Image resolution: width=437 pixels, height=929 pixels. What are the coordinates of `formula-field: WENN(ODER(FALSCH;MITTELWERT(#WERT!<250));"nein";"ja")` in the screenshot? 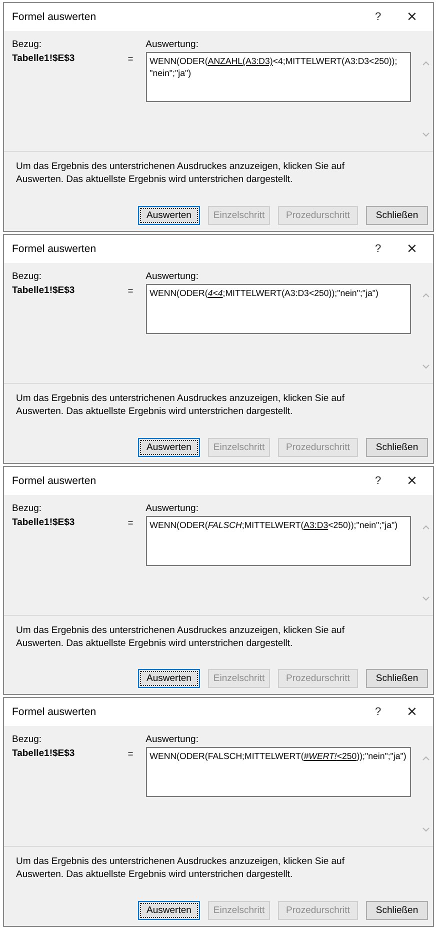 It's located at (279, 772).